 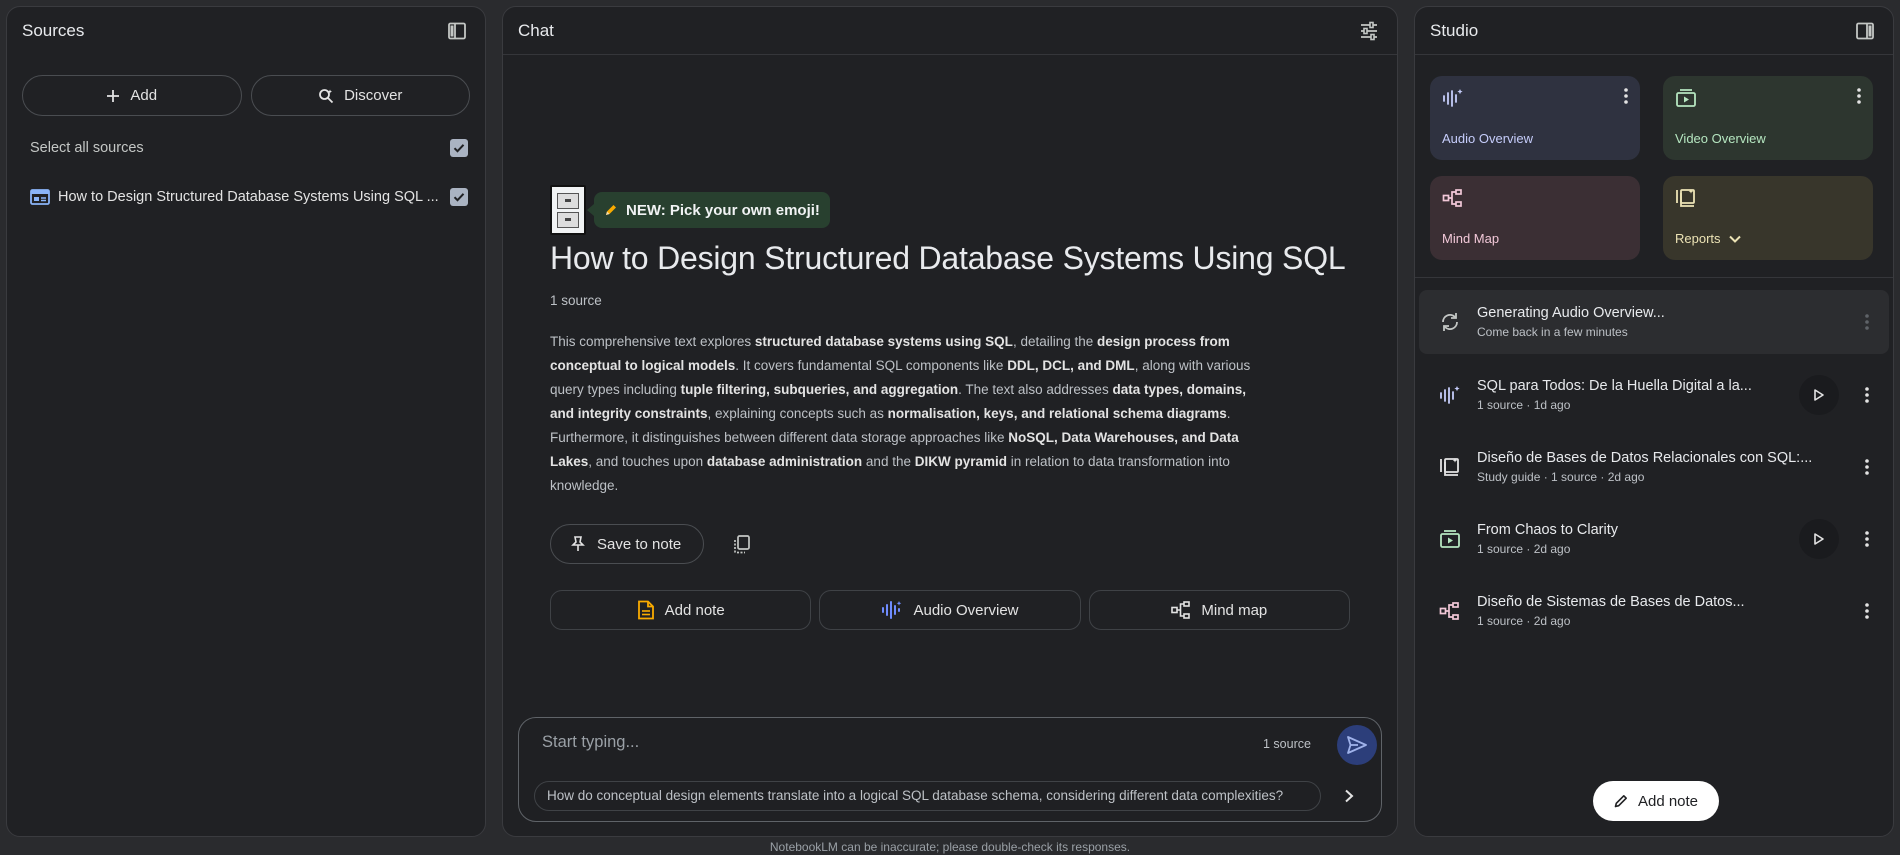 What do you see at coordinates (1234, 610) in the screenshot?
I see `mind-map-quick-label: Mind map` at bounding box center [1234, 610].